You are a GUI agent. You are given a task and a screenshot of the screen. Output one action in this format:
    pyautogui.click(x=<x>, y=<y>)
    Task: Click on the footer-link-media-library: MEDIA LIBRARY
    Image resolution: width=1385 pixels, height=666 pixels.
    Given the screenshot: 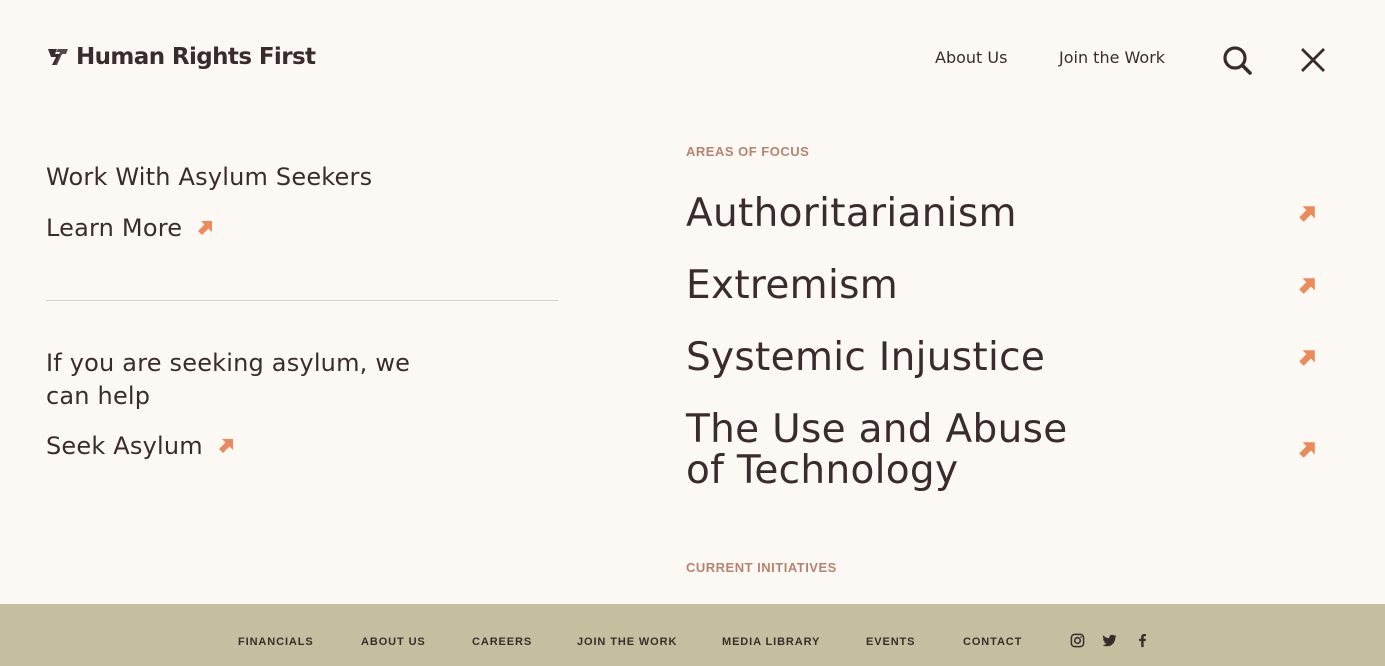 What is the action you would take?
    pyautogui.click(x=771, y=642)
    